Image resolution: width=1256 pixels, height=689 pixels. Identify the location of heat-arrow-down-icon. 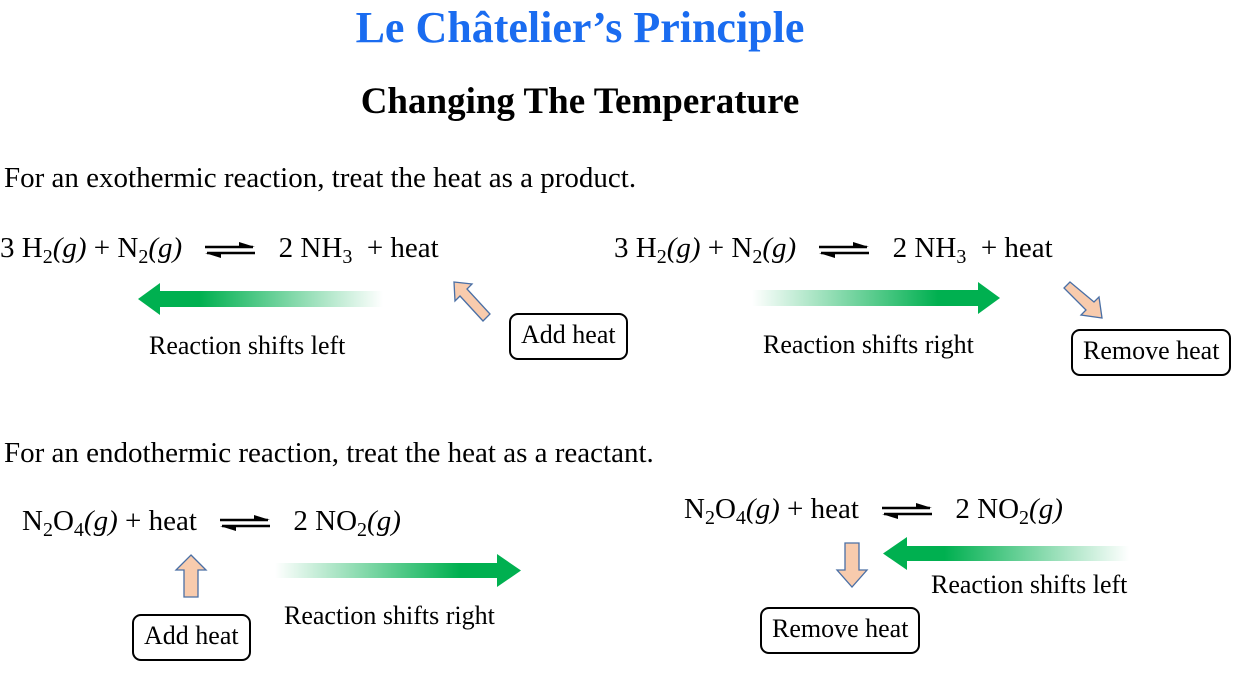
(852, 565).